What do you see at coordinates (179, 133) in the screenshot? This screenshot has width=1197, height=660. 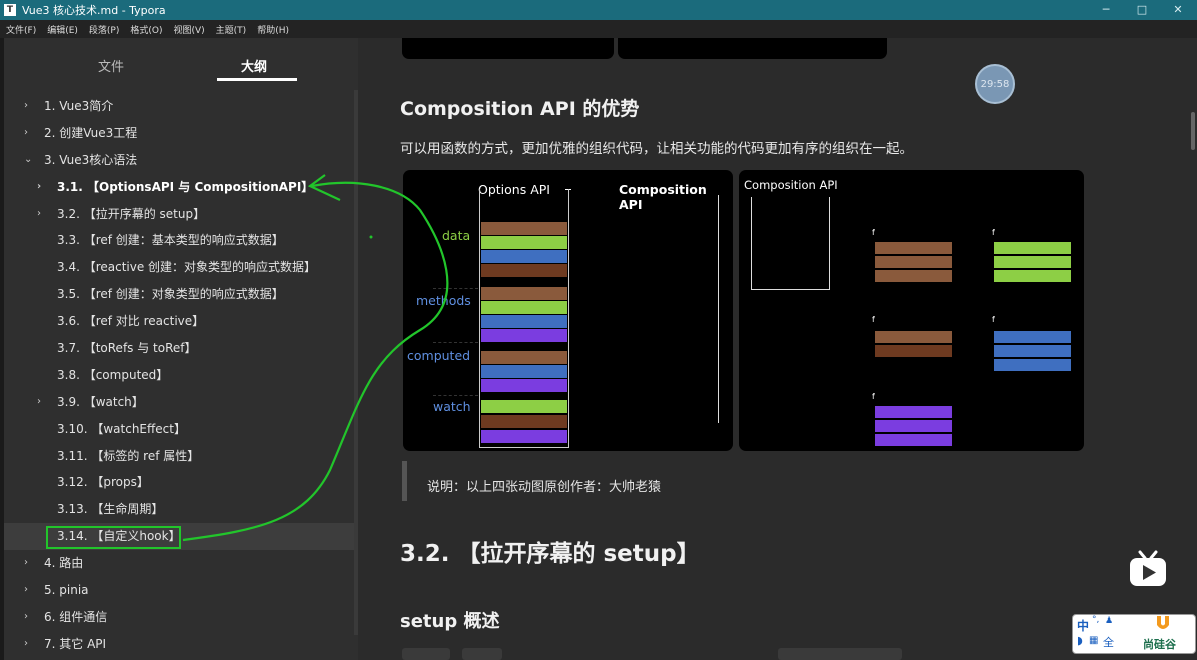 I see `outline-item: › 2. 创建Vue3工程` at bounding box center [179, 133].